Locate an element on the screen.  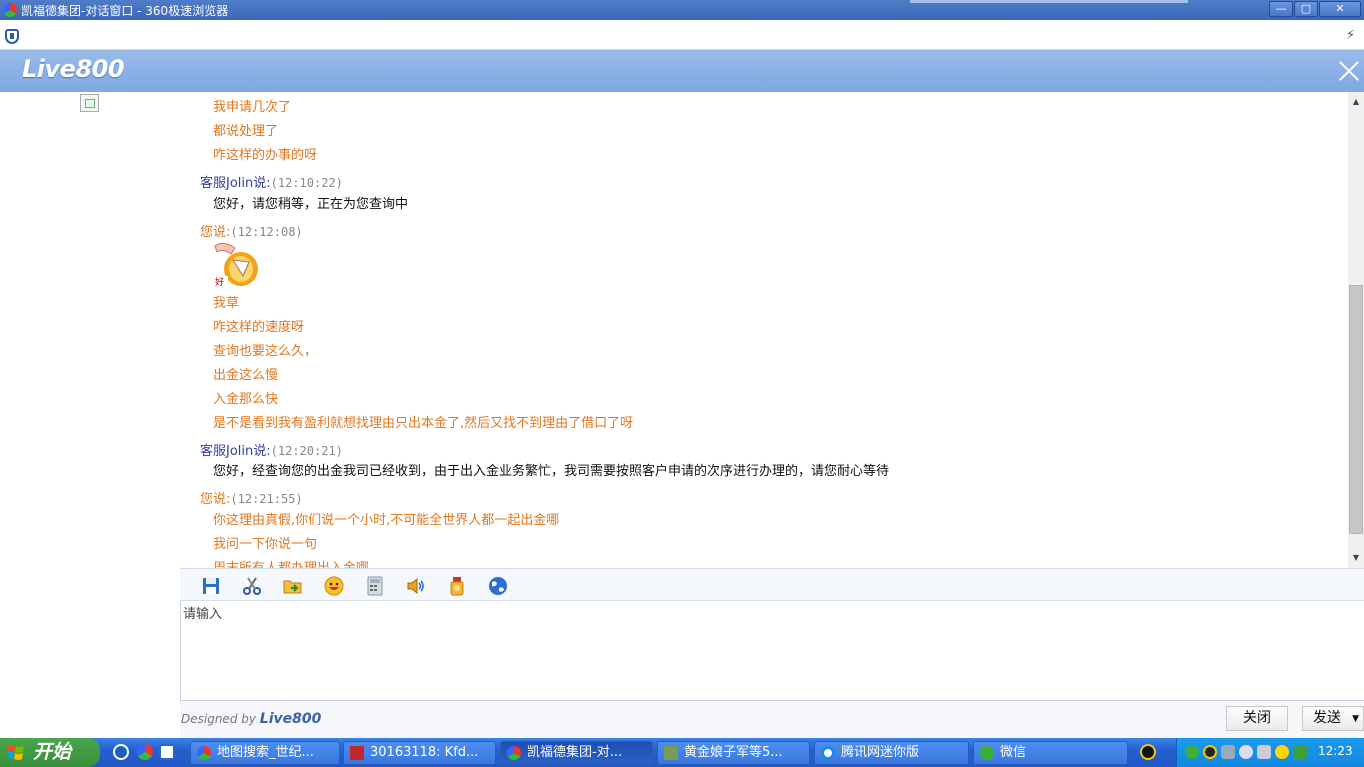
scroll-up-arrow-icon: ▲ is located at coordinates (1356, 102).